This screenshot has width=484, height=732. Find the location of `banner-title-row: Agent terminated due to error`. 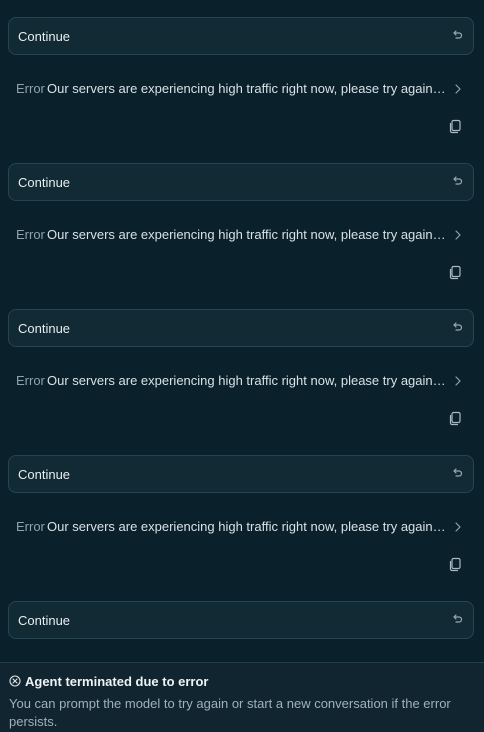

banner-title-row: Agent terminated due to error is located at coordinates (108, 681).